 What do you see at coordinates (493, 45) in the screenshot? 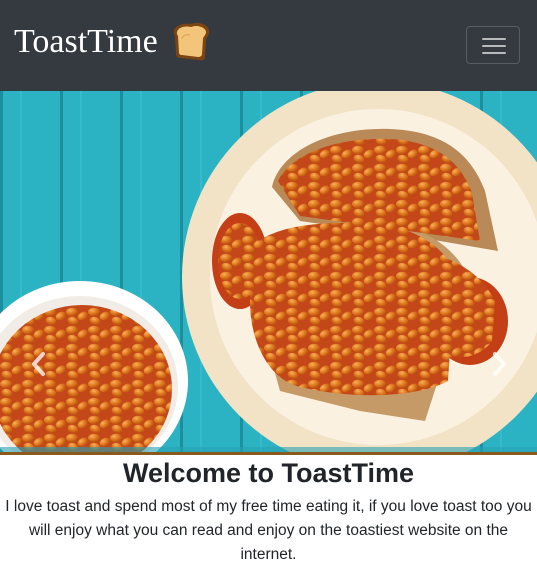
I see `navbar-toggle-button` at bounding box center [493, 45].